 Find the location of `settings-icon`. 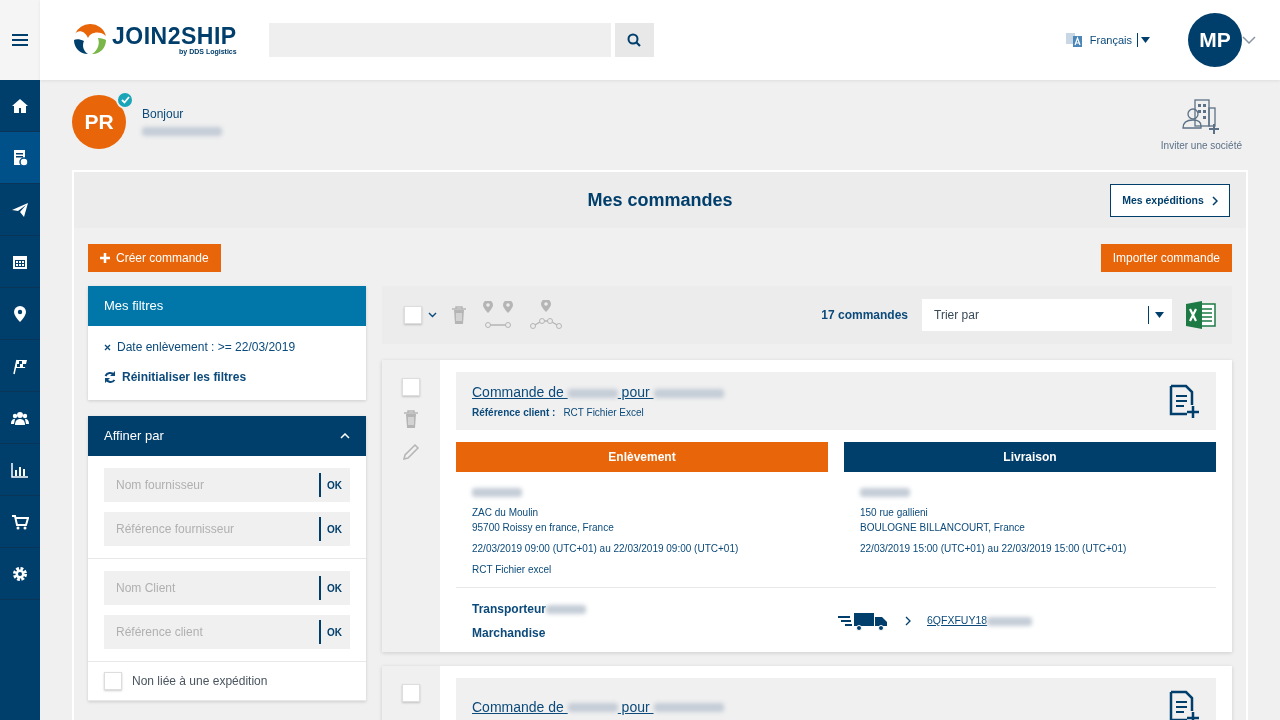

settings-icon is located at coordinates (20, 573).